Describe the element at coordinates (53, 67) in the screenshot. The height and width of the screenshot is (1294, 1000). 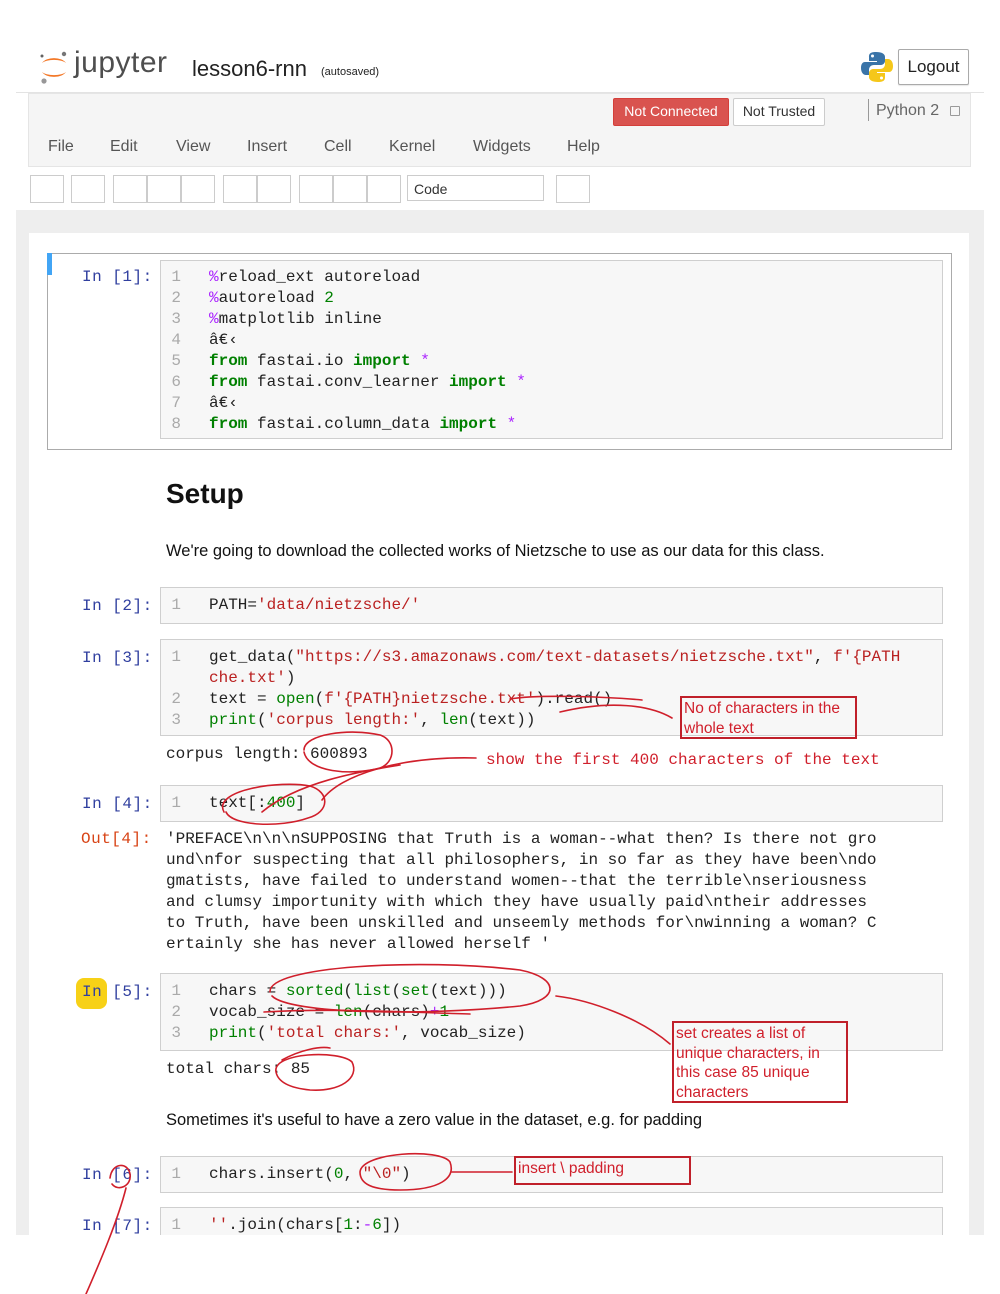
I see `jupyter-logo-icon` at that location.